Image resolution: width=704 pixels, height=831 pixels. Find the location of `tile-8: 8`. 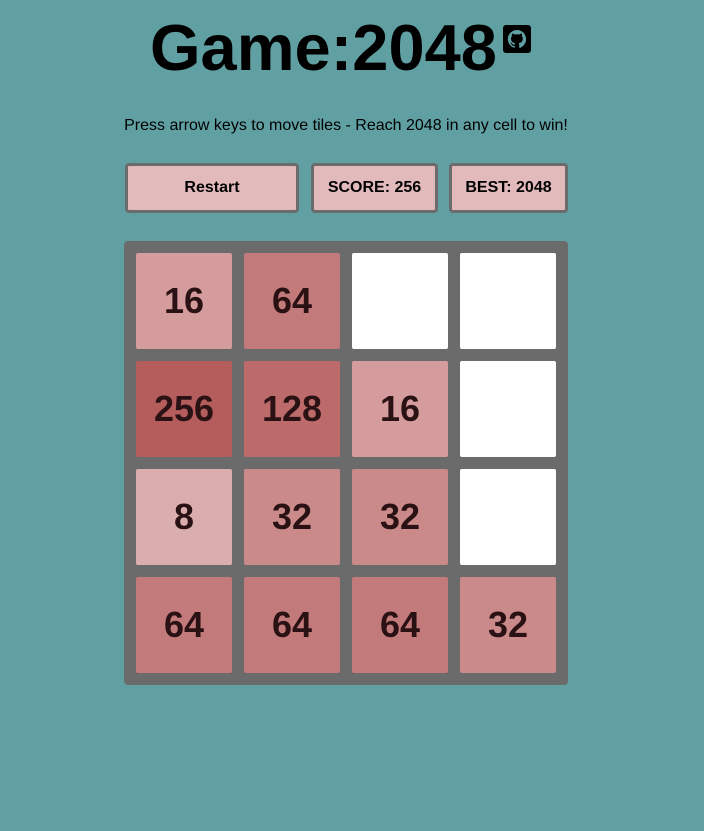

tile-8: 8 is located at coordinates (184, 517).